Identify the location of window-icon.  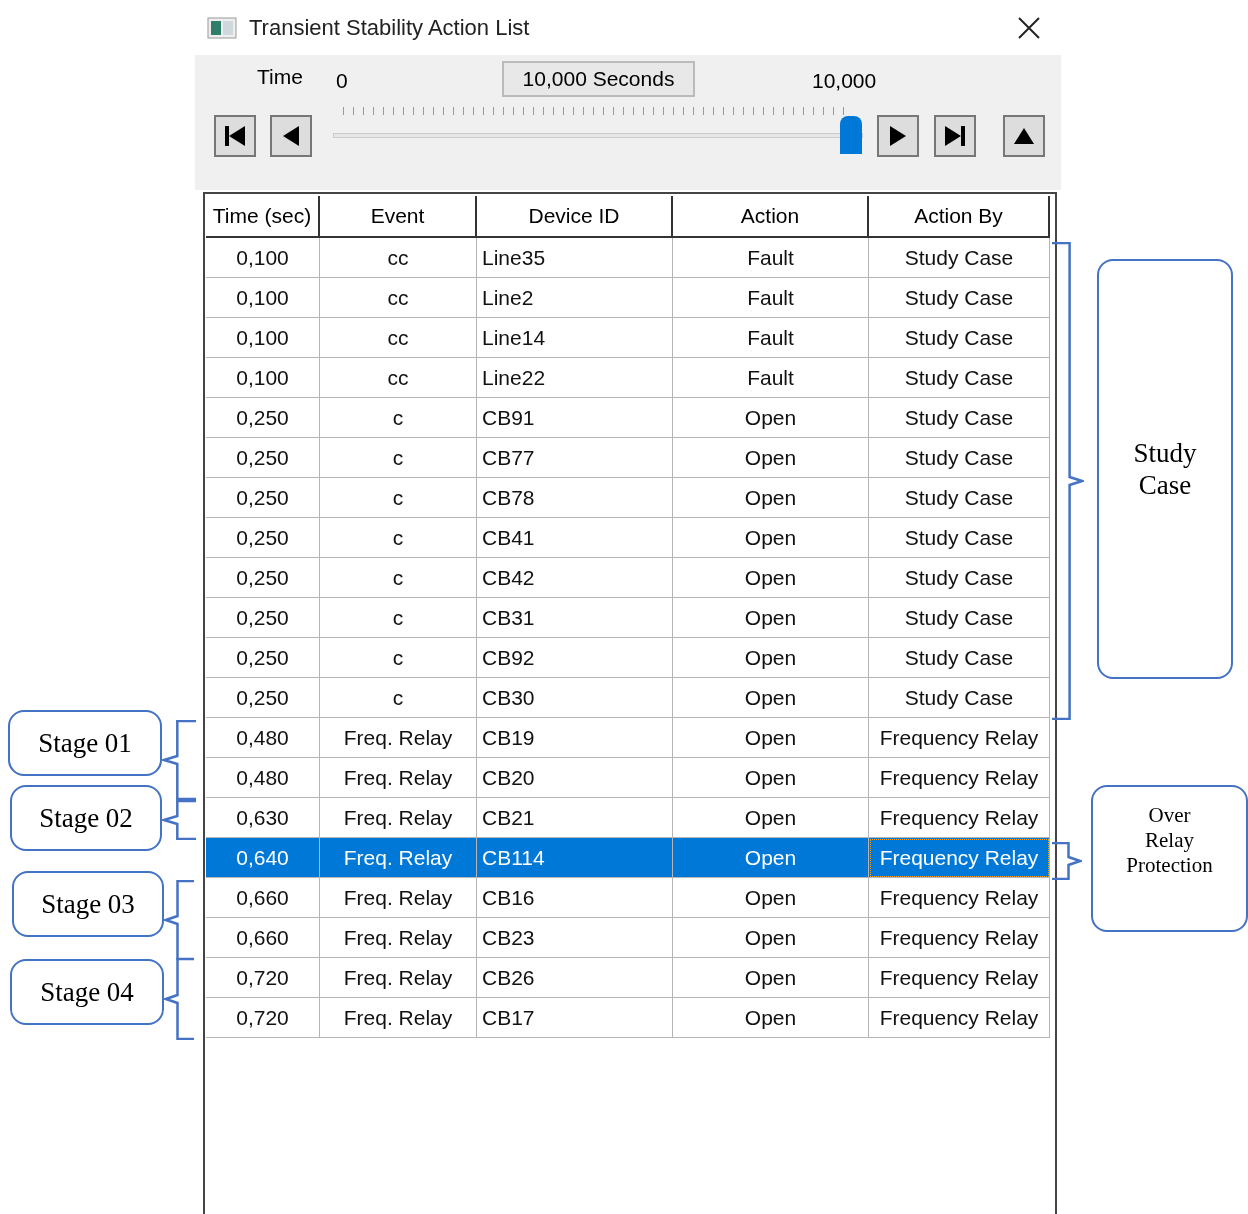
(222, 27).